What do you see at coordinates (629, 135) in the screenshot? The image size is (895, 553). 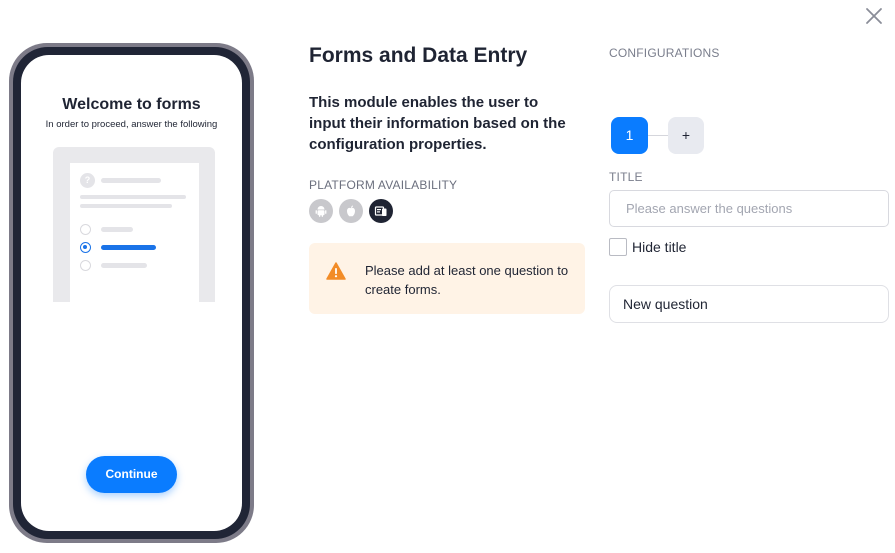 I see `question-step-1: 1` at bounding box center [629, 135].